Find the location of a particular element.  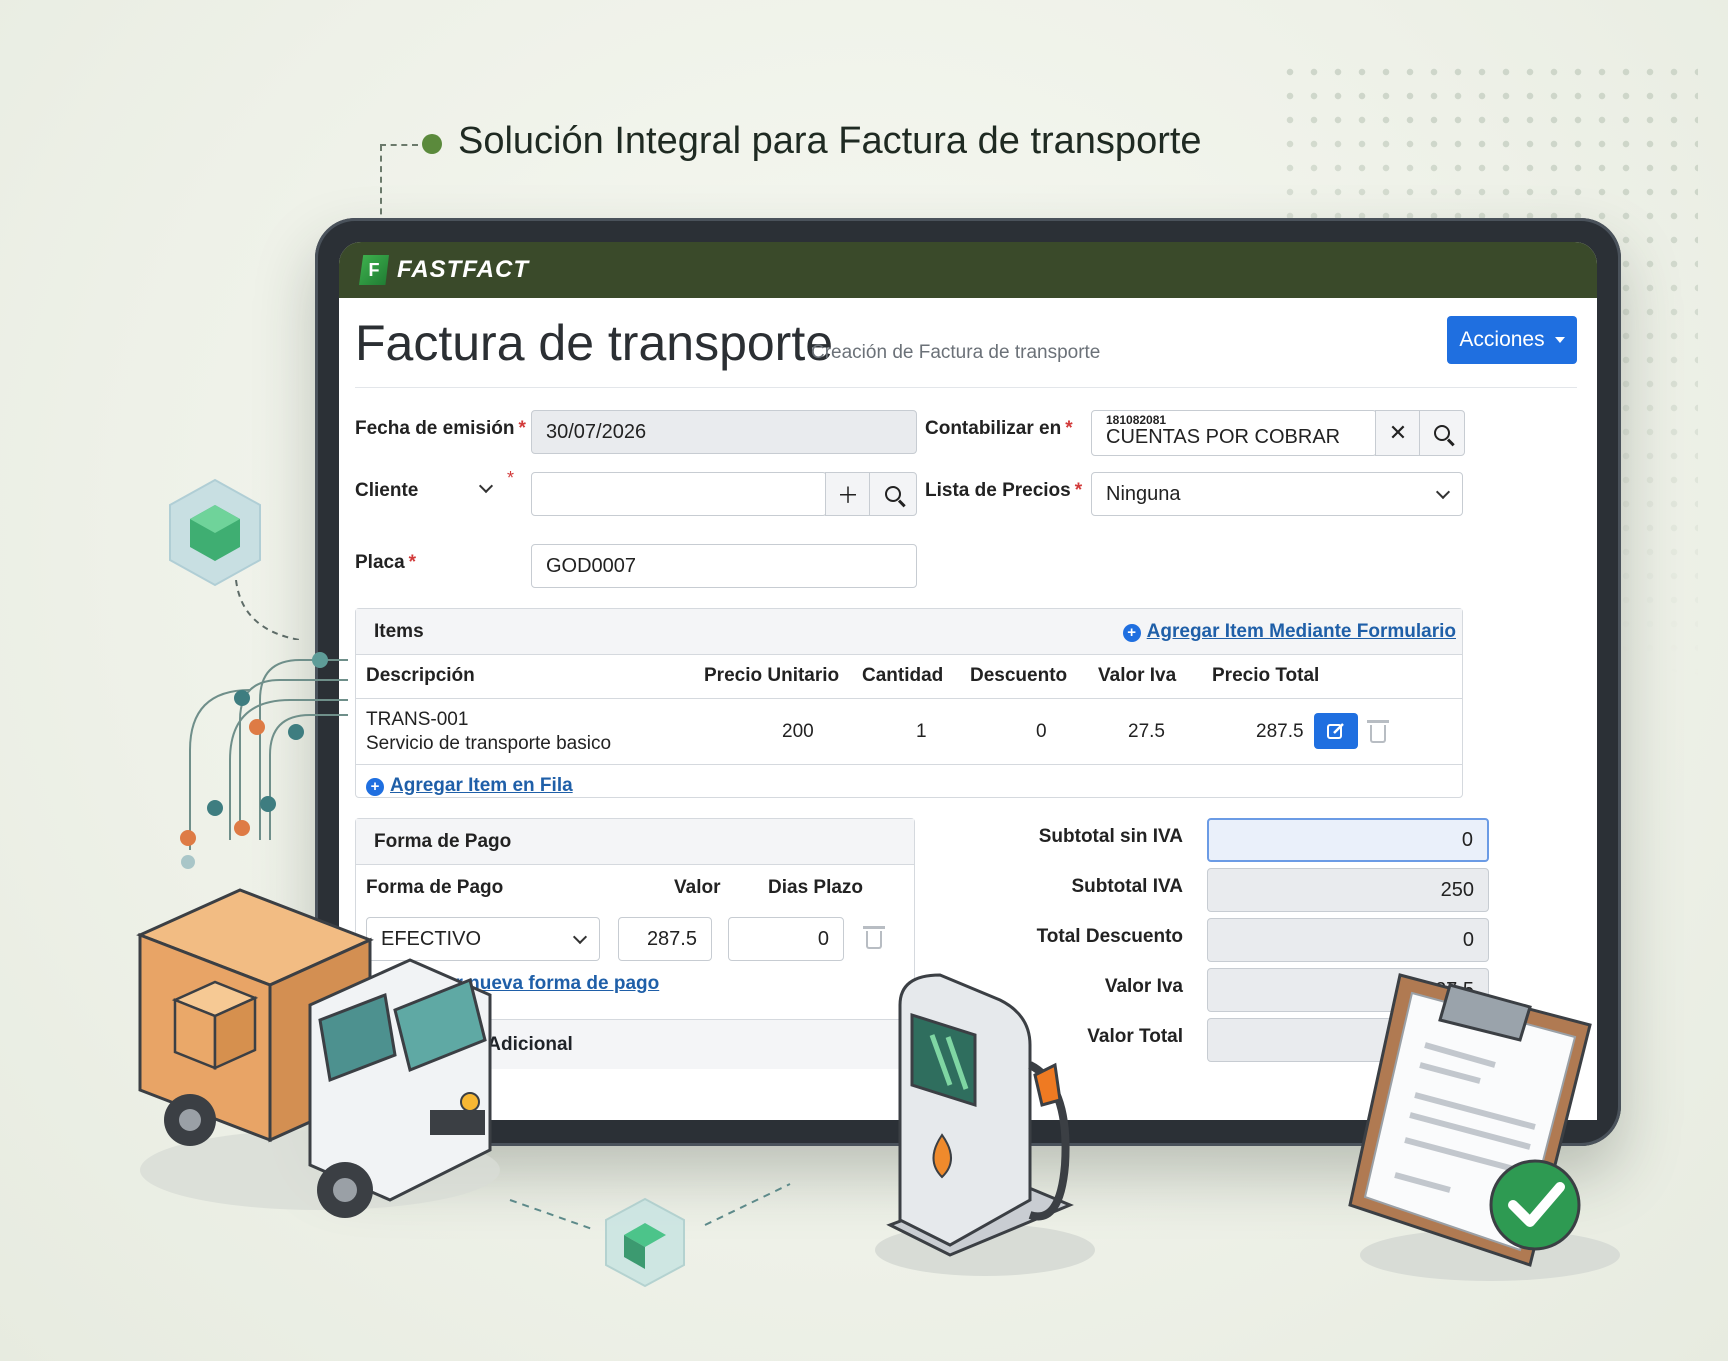

payment-value-input: 287.5 is located at coordinates (665, 939).